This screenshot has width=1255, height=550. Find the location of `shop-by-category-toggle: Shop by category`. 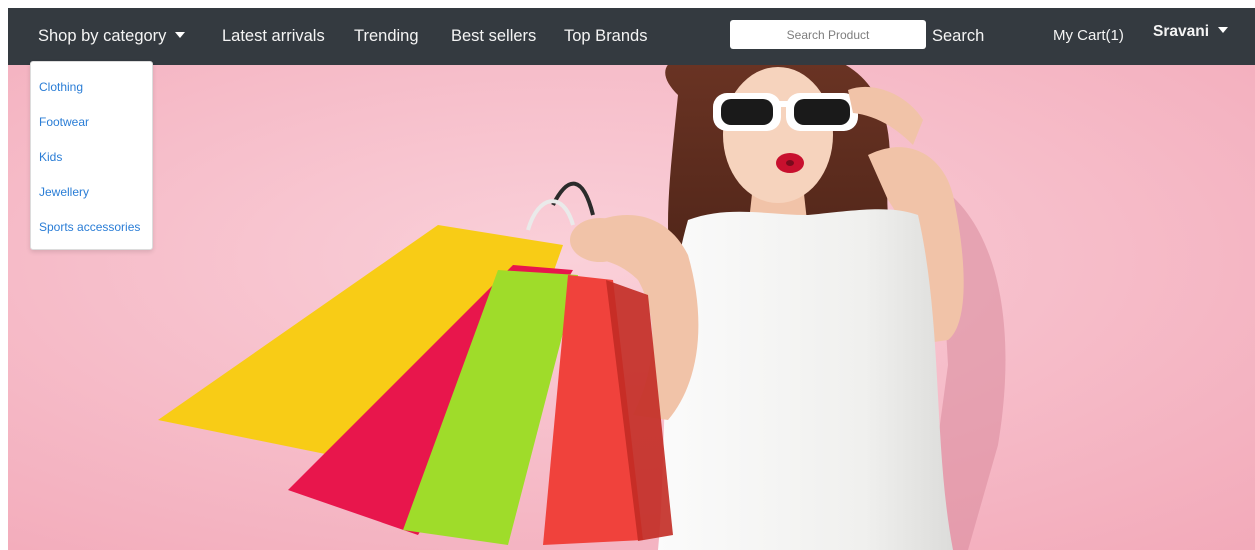

shop-by-category-toggle: Shop by category is located at coordinates (112, 36).